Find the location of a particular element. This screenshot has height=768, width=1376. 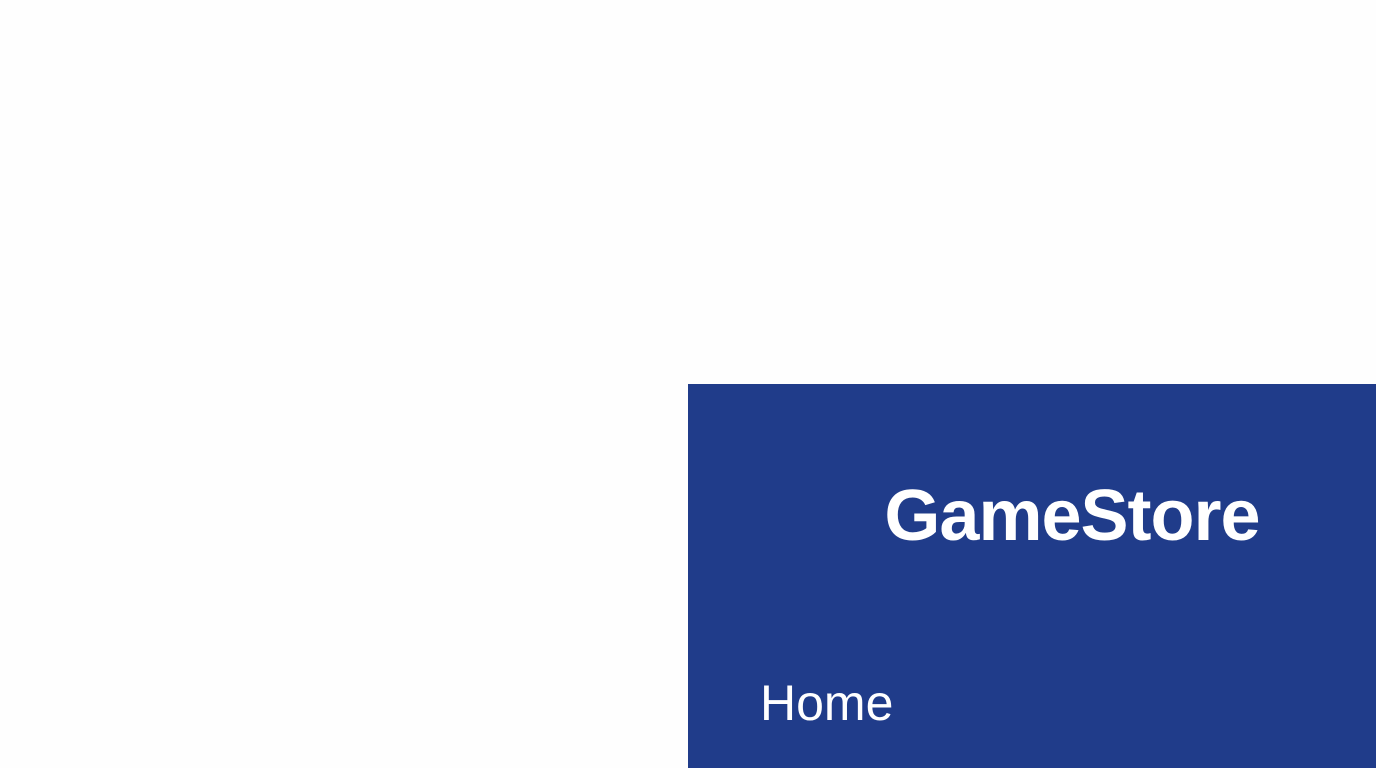

sidebar-item-home-link: Home is located at coordinates (826, 703).